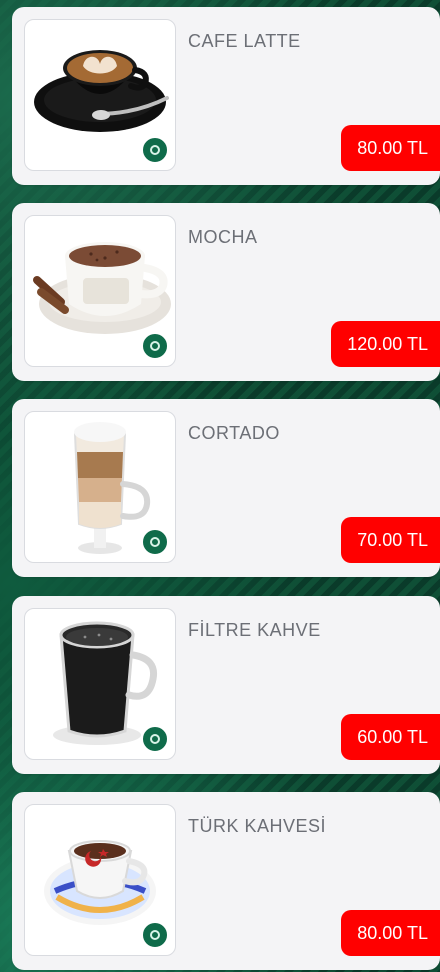 This screenshot has width=440, height=972. I want to click on product-name: TÜRK KAHVESİ, so click(257, 826).